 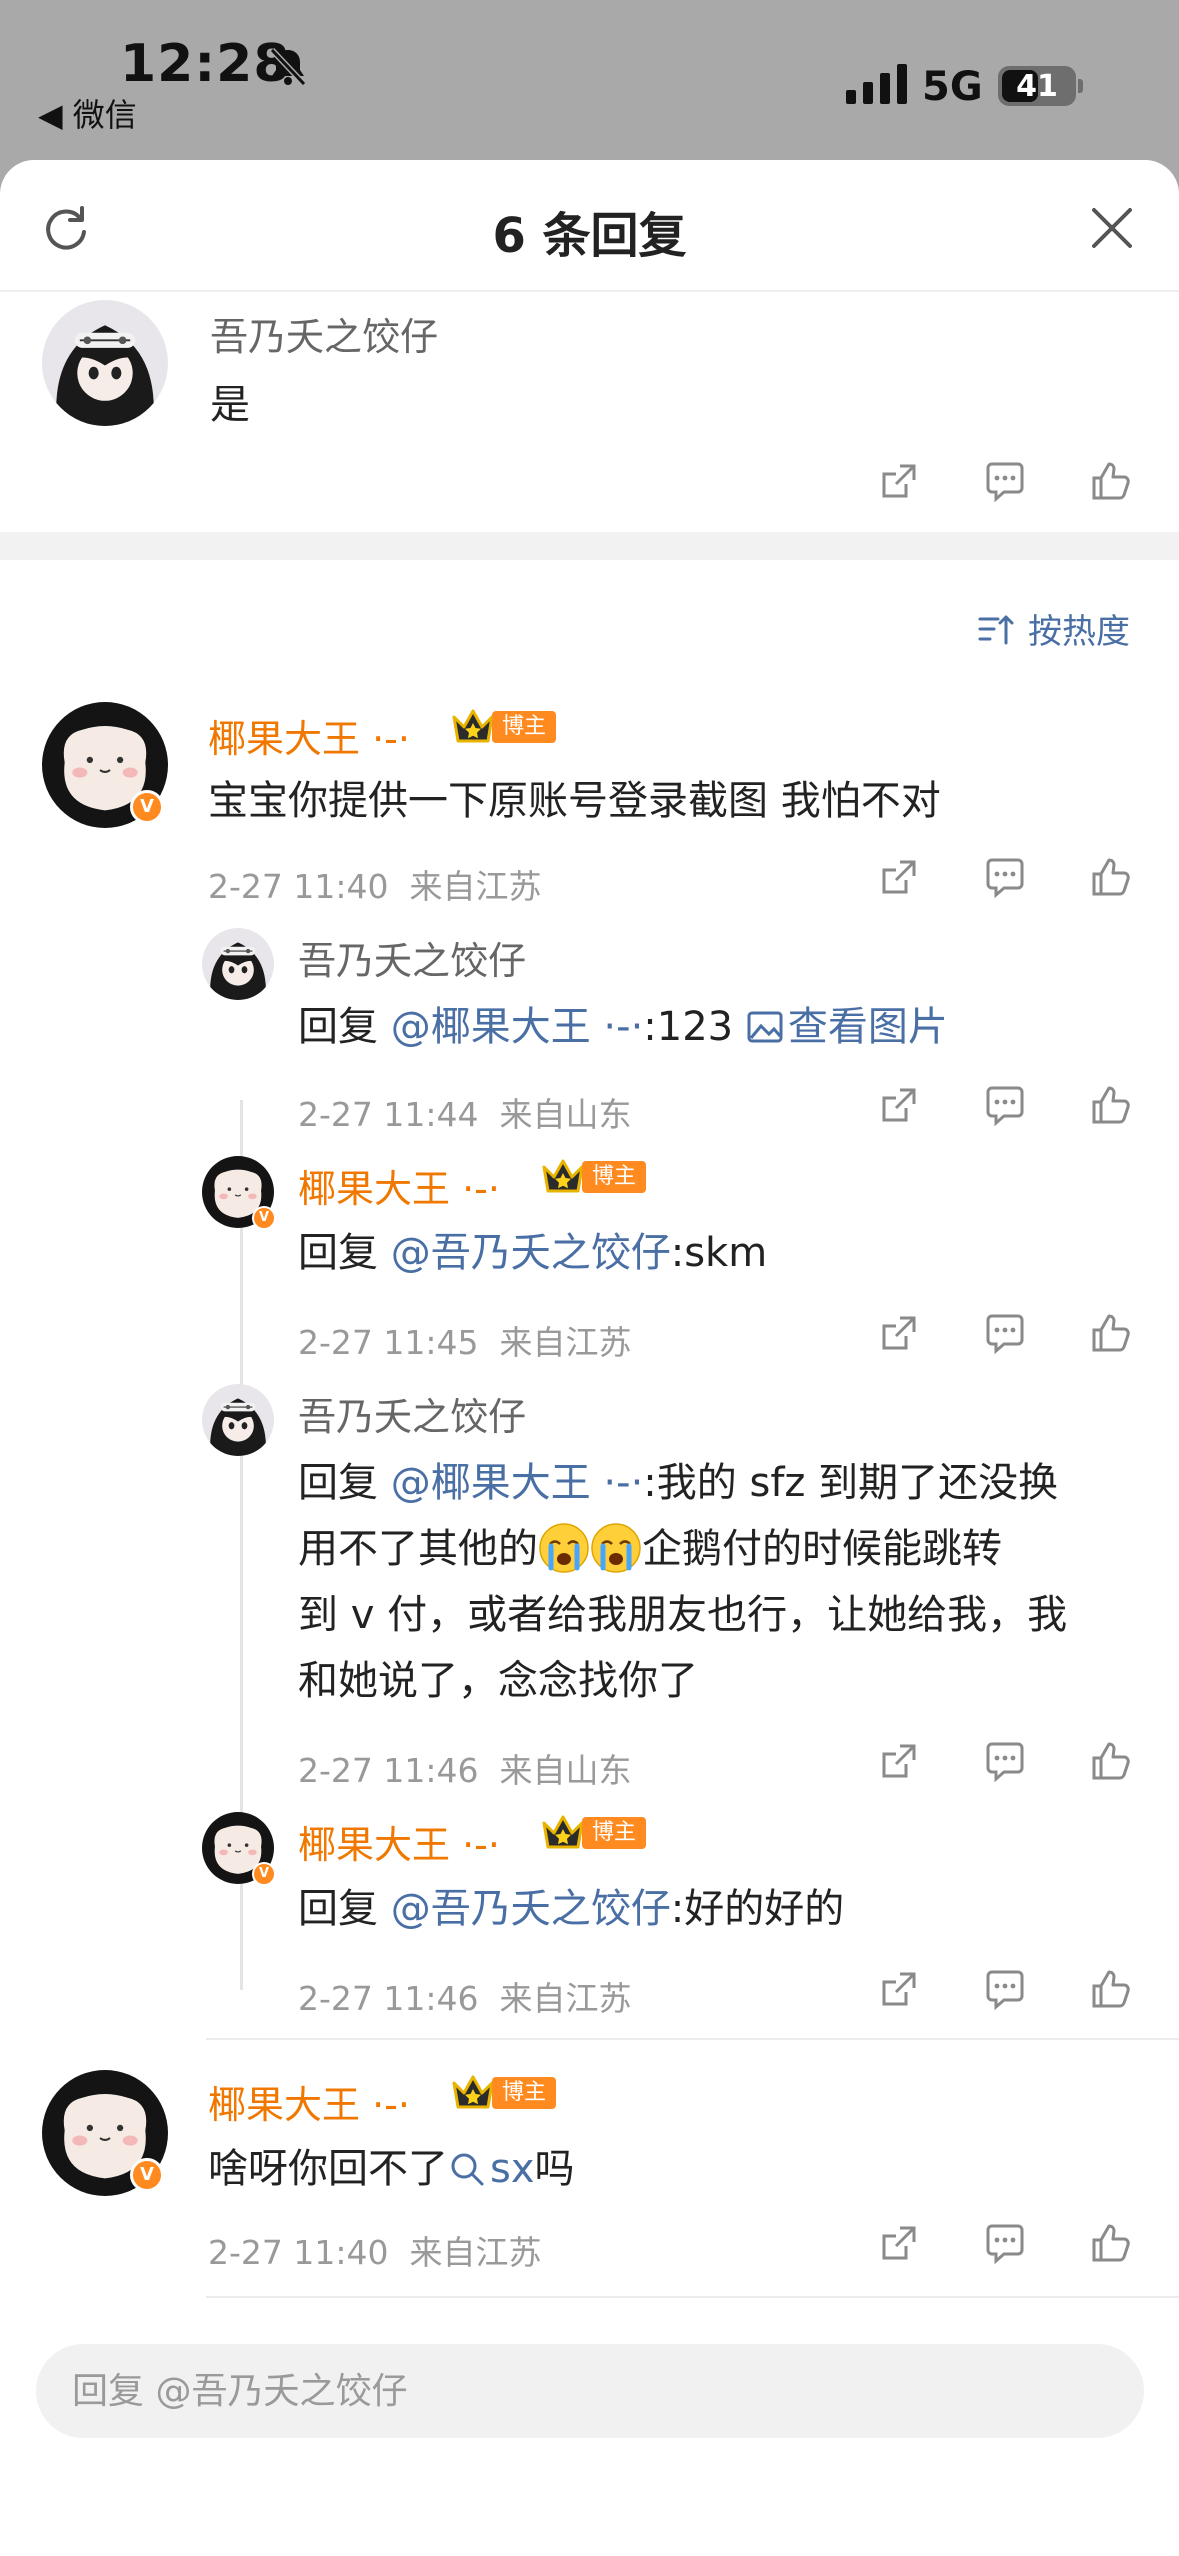 I want to click on comment-text: 啥呀你回不了 sx吗, so click(x=391, y=2169).